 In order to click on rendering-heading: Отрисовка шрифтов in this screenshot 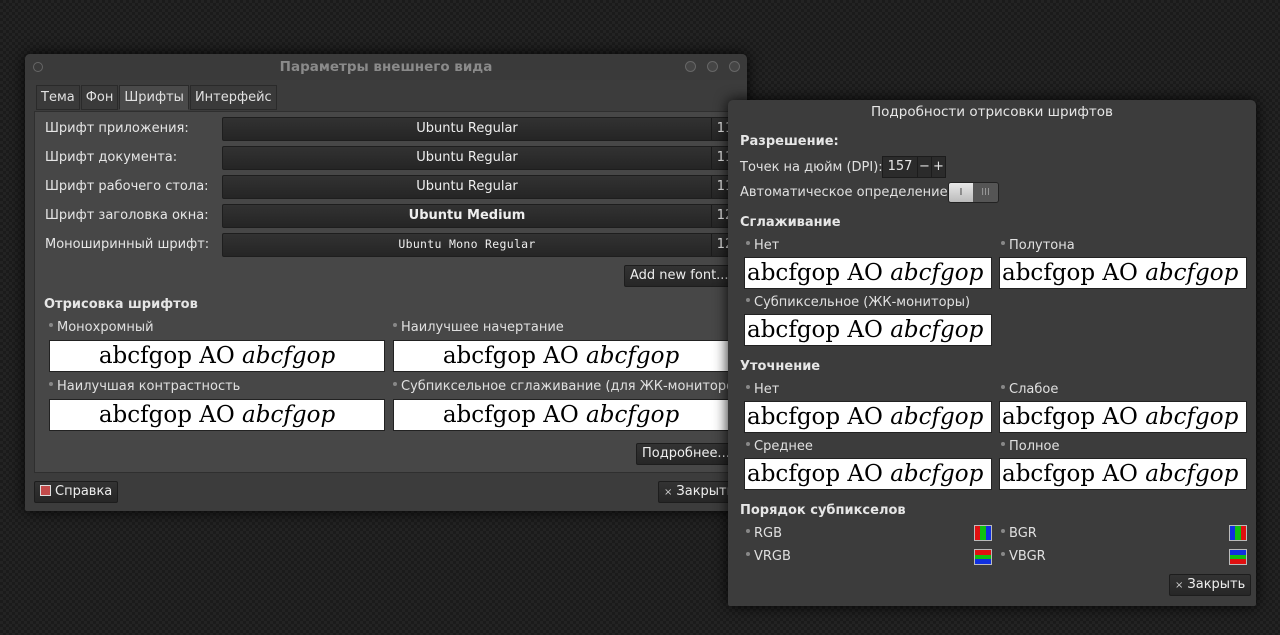, I will do `click(121, 304)`.